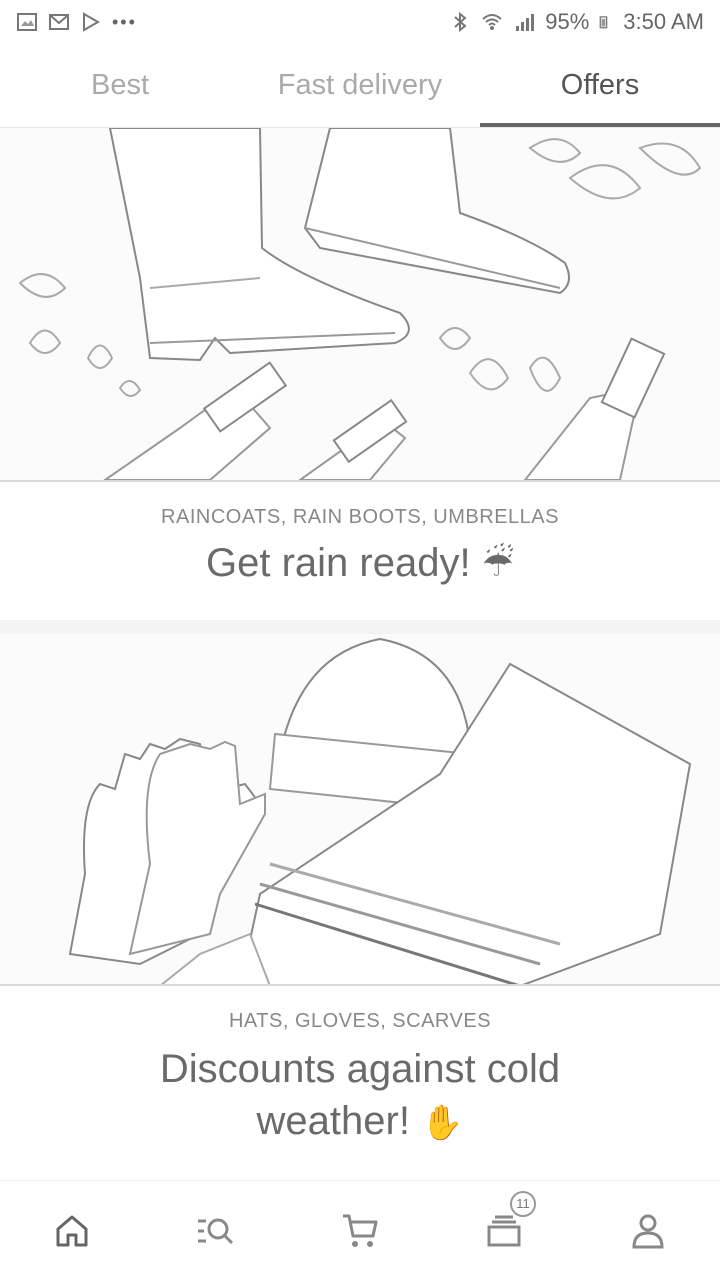 This screenshot has height=1280, width=720. What do you see at coordinates (333, 1121) in the screenshot?
I see `offer-title-line2: weather!` at bounding box center [333, 1121].